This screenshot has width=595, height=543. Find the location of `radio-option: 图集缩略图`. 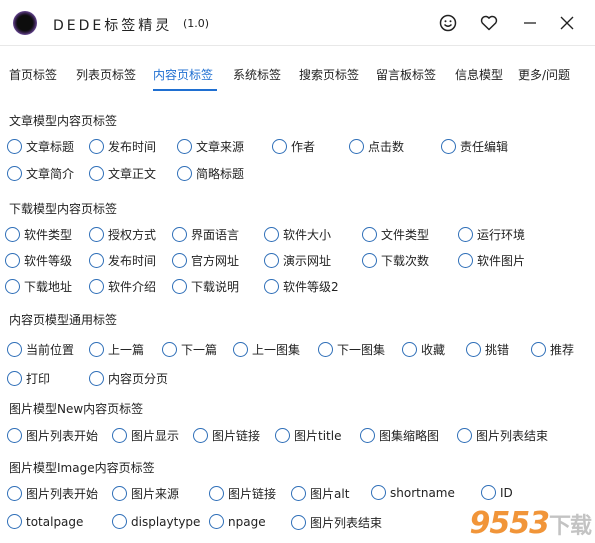

radio-option: 图集缩略图 is located at coordinates (399, 435).